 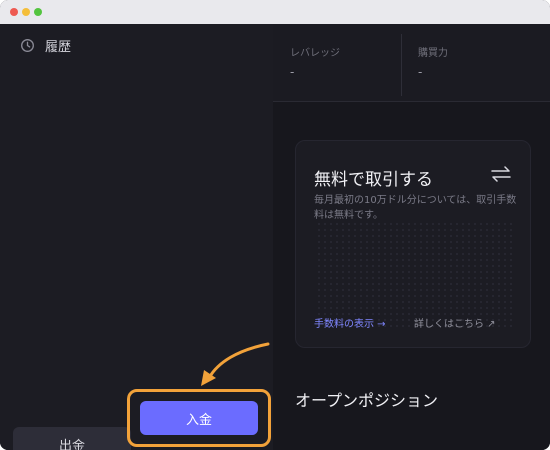 What do you see at coordinates (455, 322) in the screenshot?
I see `learn-more-link: 詳しくはこちら ↗` at bounding box center [455, 322].